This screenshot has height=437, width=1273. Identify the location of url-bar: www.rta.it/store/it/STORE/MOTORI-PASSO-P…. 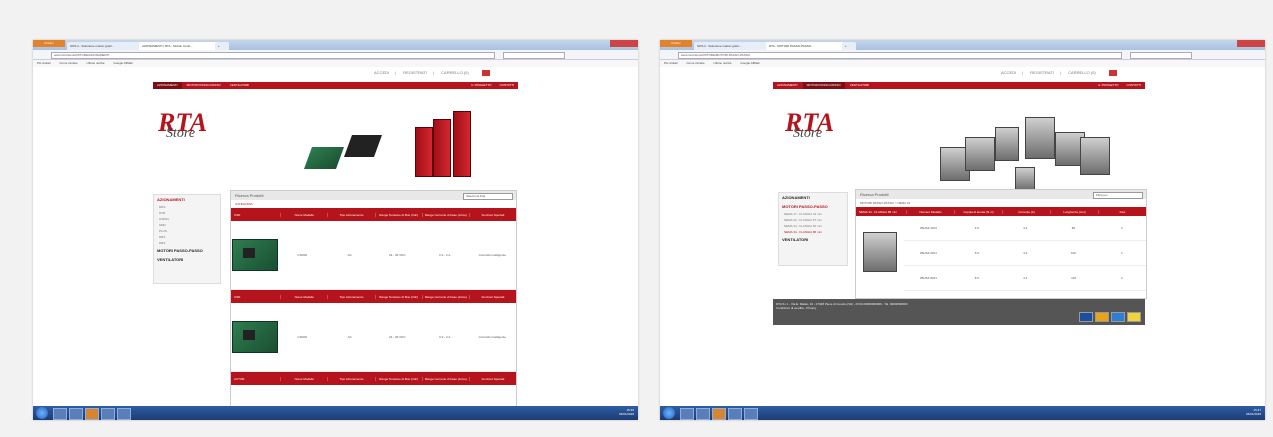
(900, 55).